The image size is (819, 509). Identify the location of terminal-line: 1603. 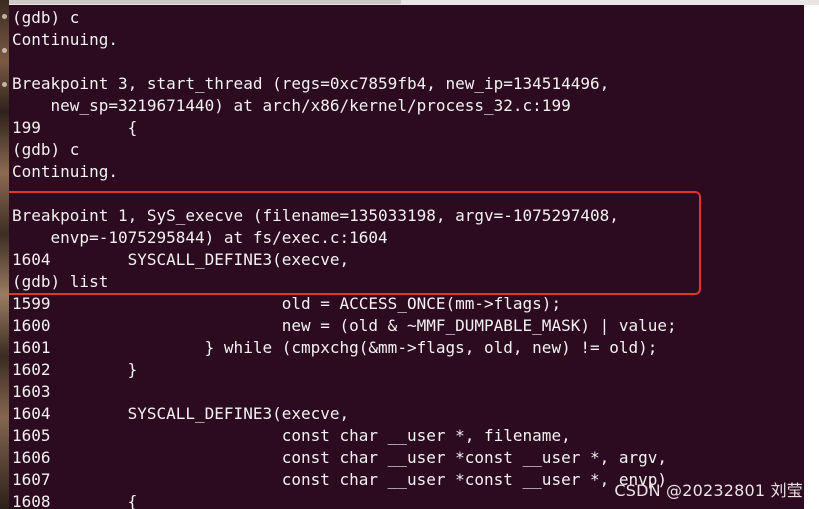
(31, 391).